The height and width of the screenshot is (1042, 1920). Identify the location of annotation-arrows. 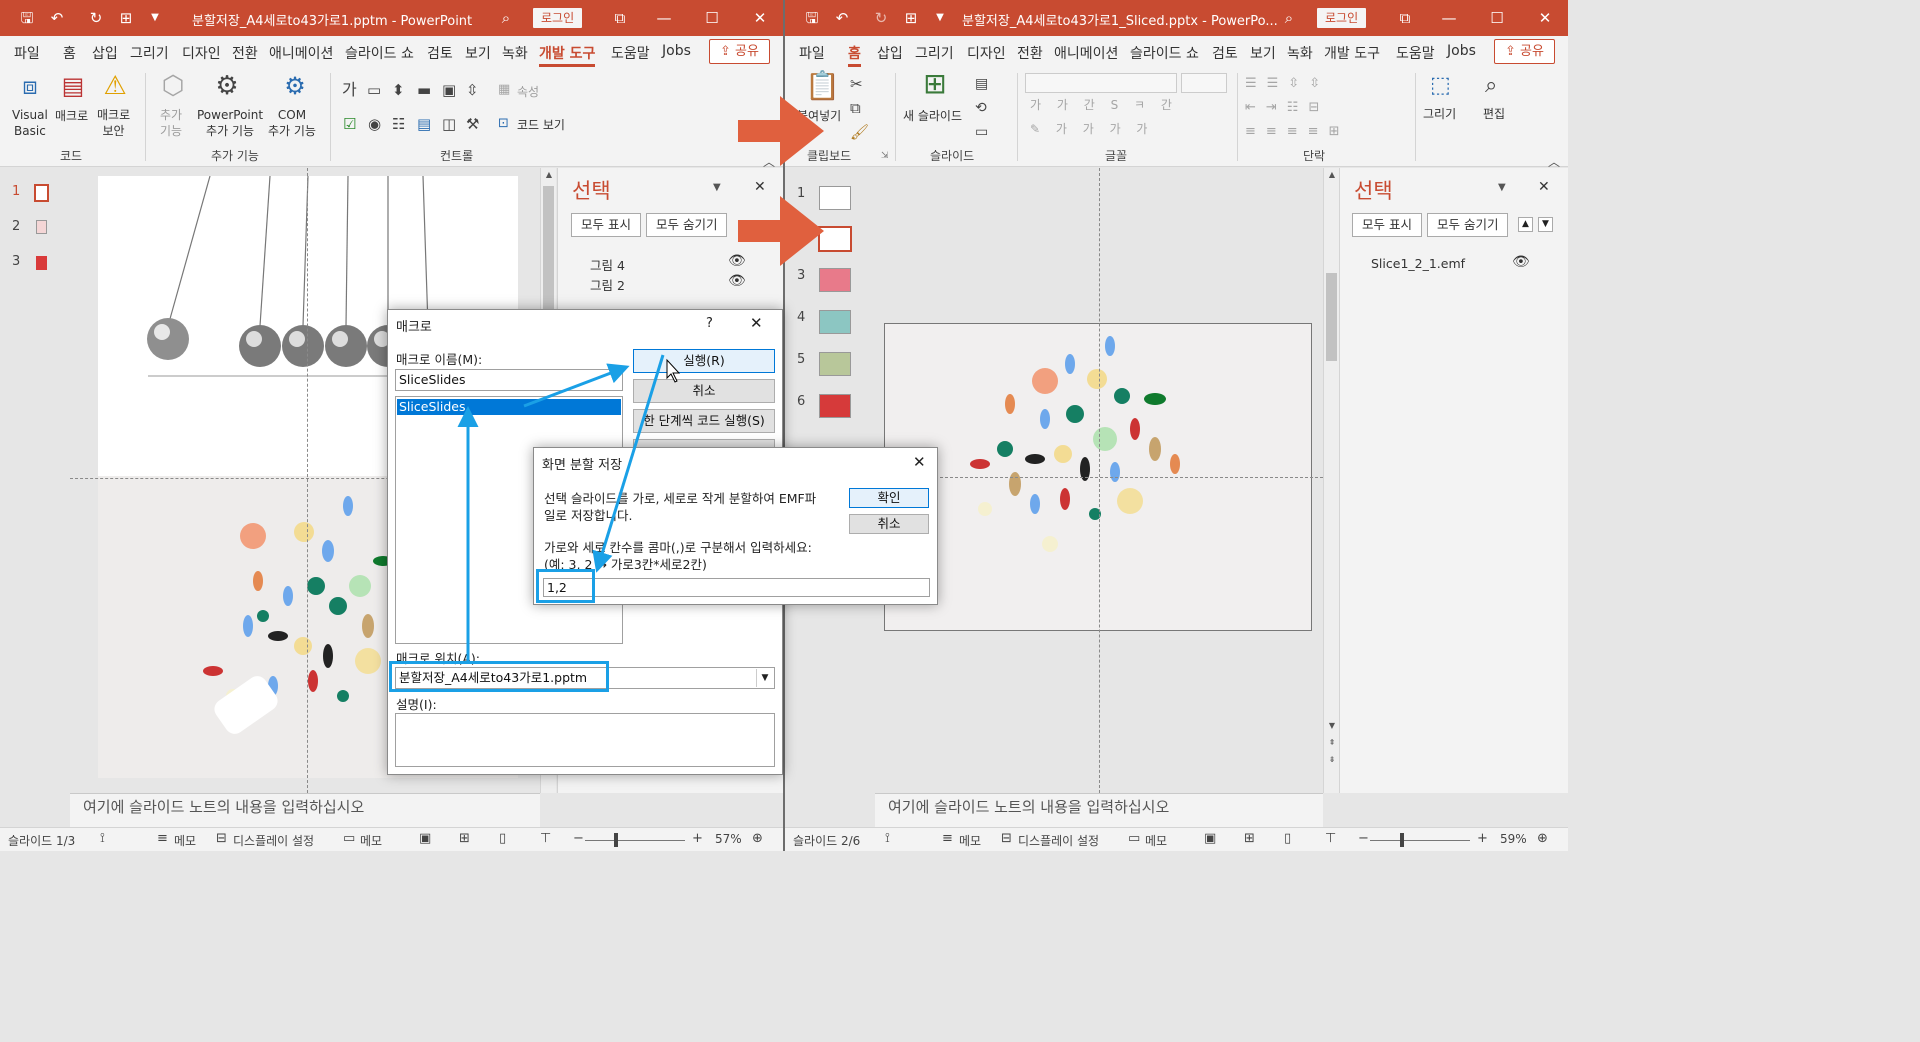
(640, 379).